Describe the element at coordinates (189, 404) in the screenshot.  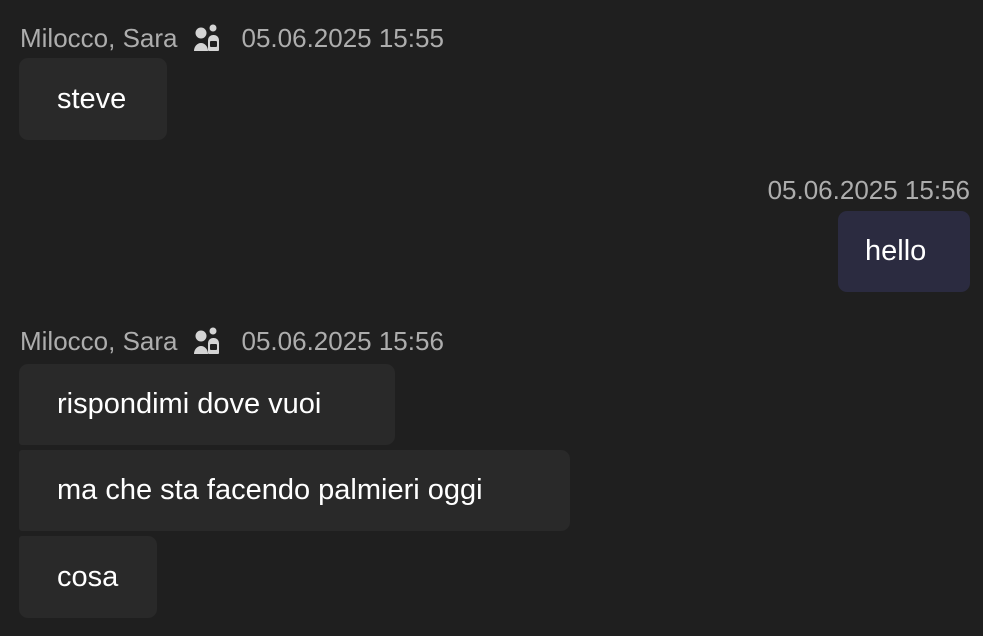
I see `message-text: rispondimi dove vuoi` at that location.